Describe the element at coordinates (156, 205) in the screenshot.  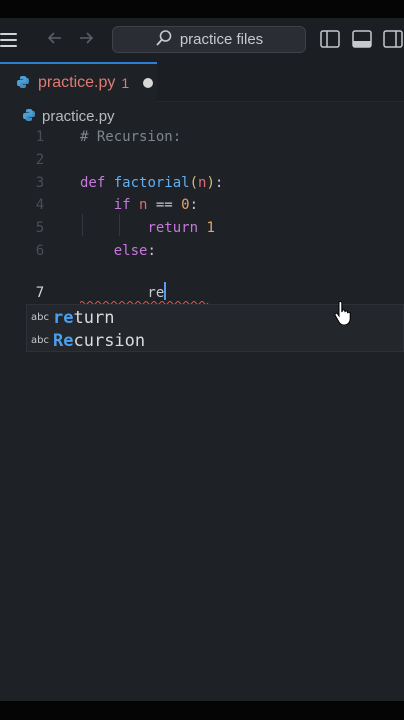
I see `code-text: if n == 0:` at that location.